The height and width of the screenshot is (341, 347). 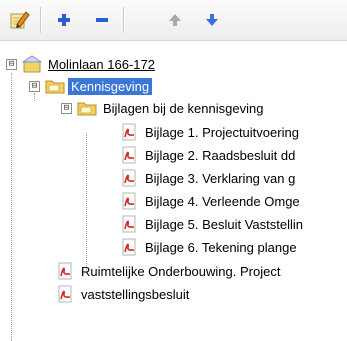 I want to click on tree-node-attachment: Bijlage 2. Raadsbesluit dd, so click(x=208, y=155).